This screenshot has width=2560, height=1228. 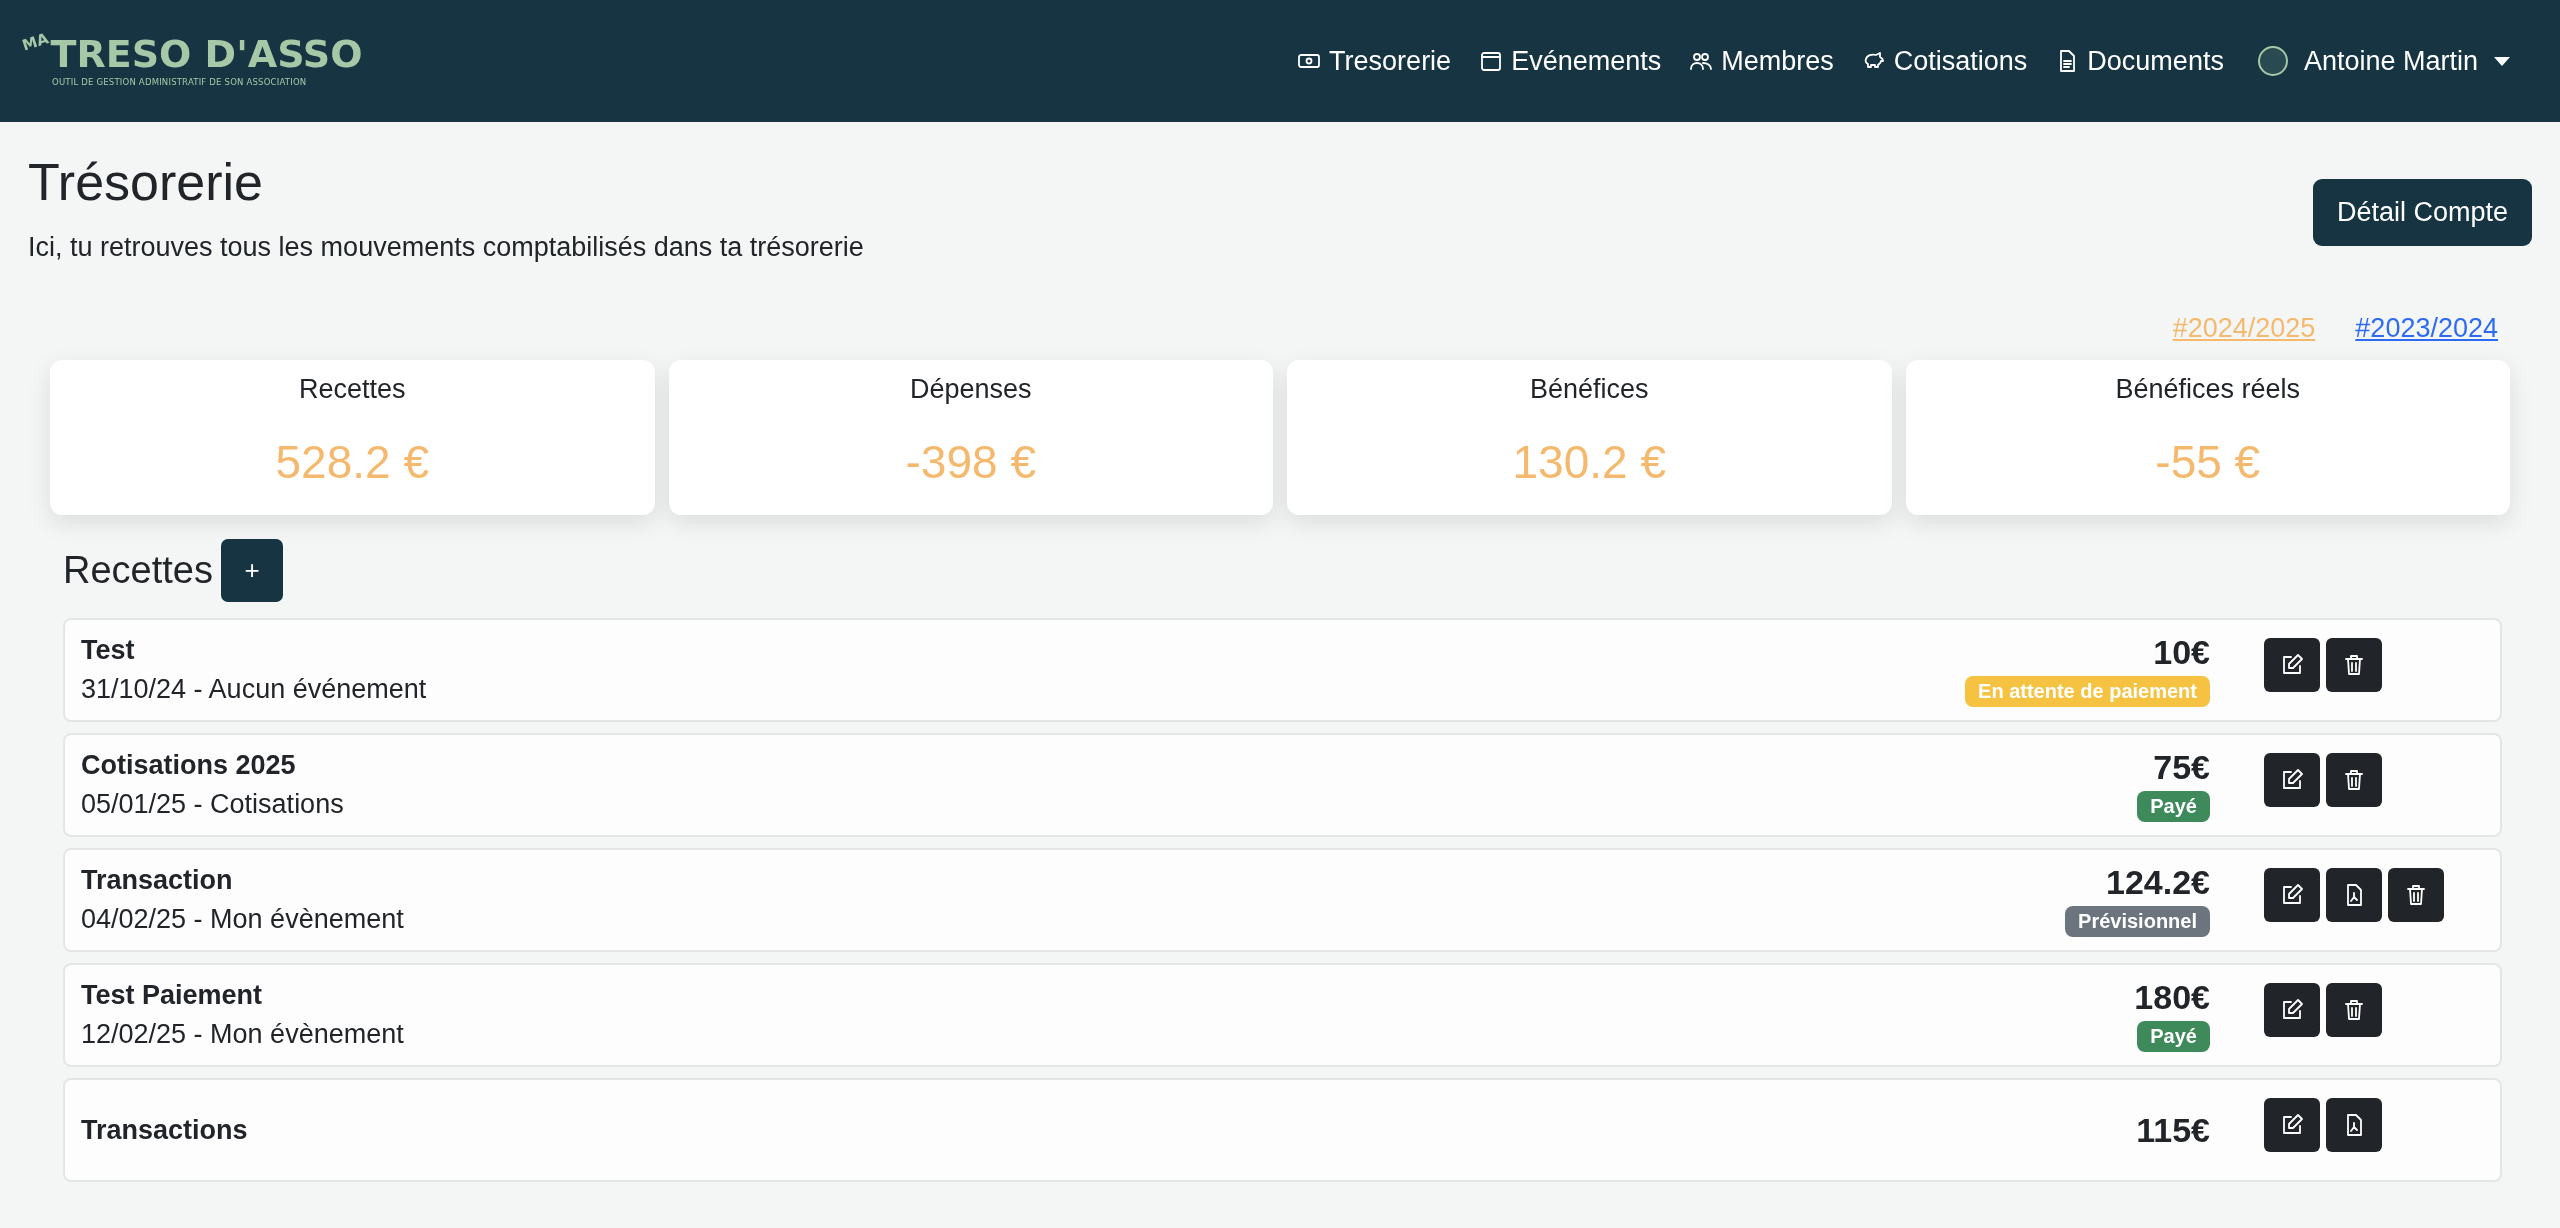 I want to click on transaction-amount: 124.2€, so click(x=2158, y=882).